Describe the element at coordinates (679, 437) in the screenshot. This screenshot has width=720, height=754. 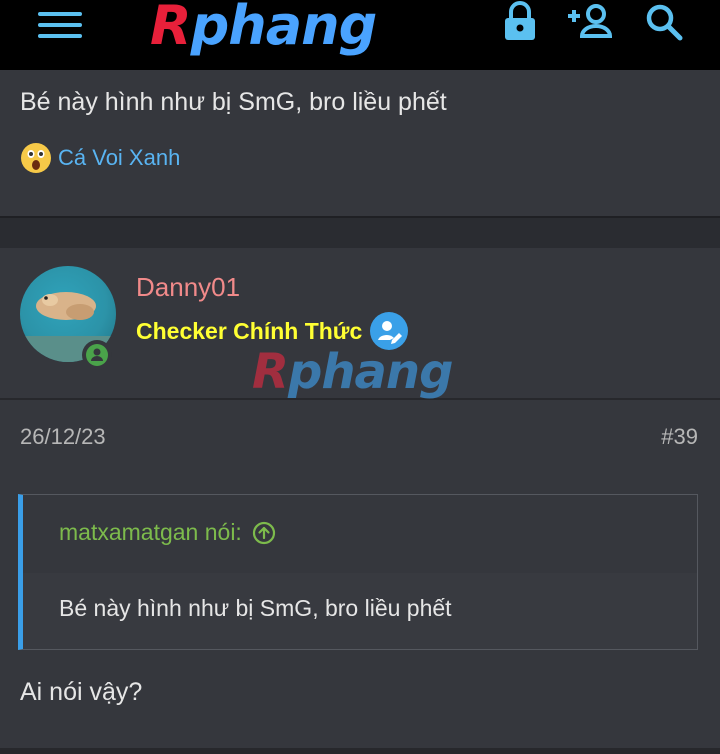
I see `post-number-link: #39` at that location.